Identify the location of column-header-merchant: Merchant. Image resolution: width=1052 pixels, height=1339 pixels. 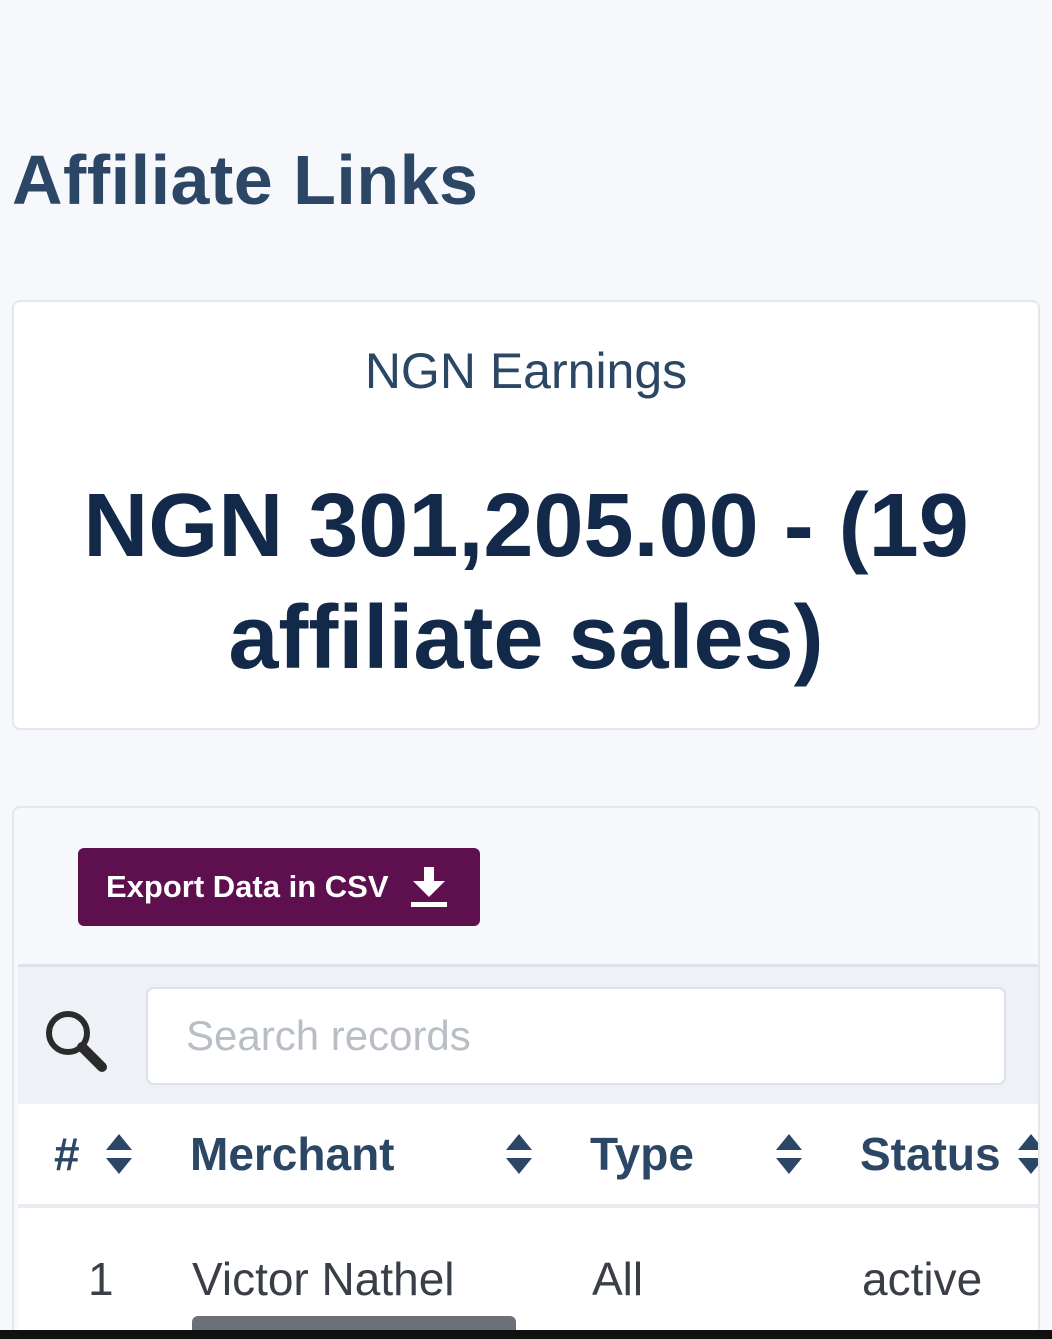
(292, 1154).